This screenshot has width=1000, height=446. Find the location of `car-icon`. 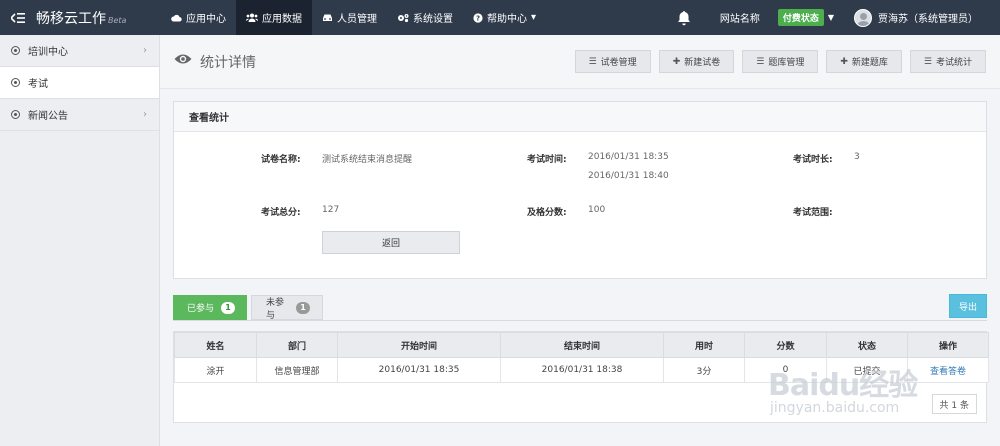

car-icon is located at coordinates (327, 17).